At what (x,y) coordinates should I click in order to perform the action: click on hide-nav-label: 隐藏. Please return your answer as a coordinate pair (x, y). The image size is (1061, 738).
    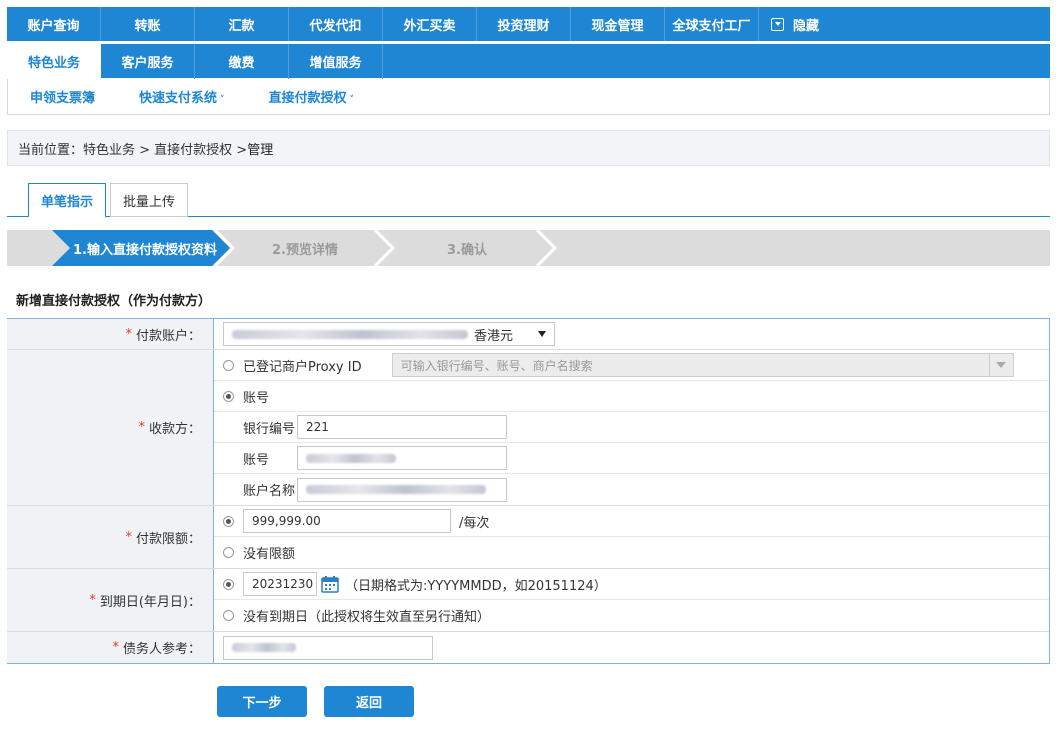
    Looking at the image, I should click on (806, 26).